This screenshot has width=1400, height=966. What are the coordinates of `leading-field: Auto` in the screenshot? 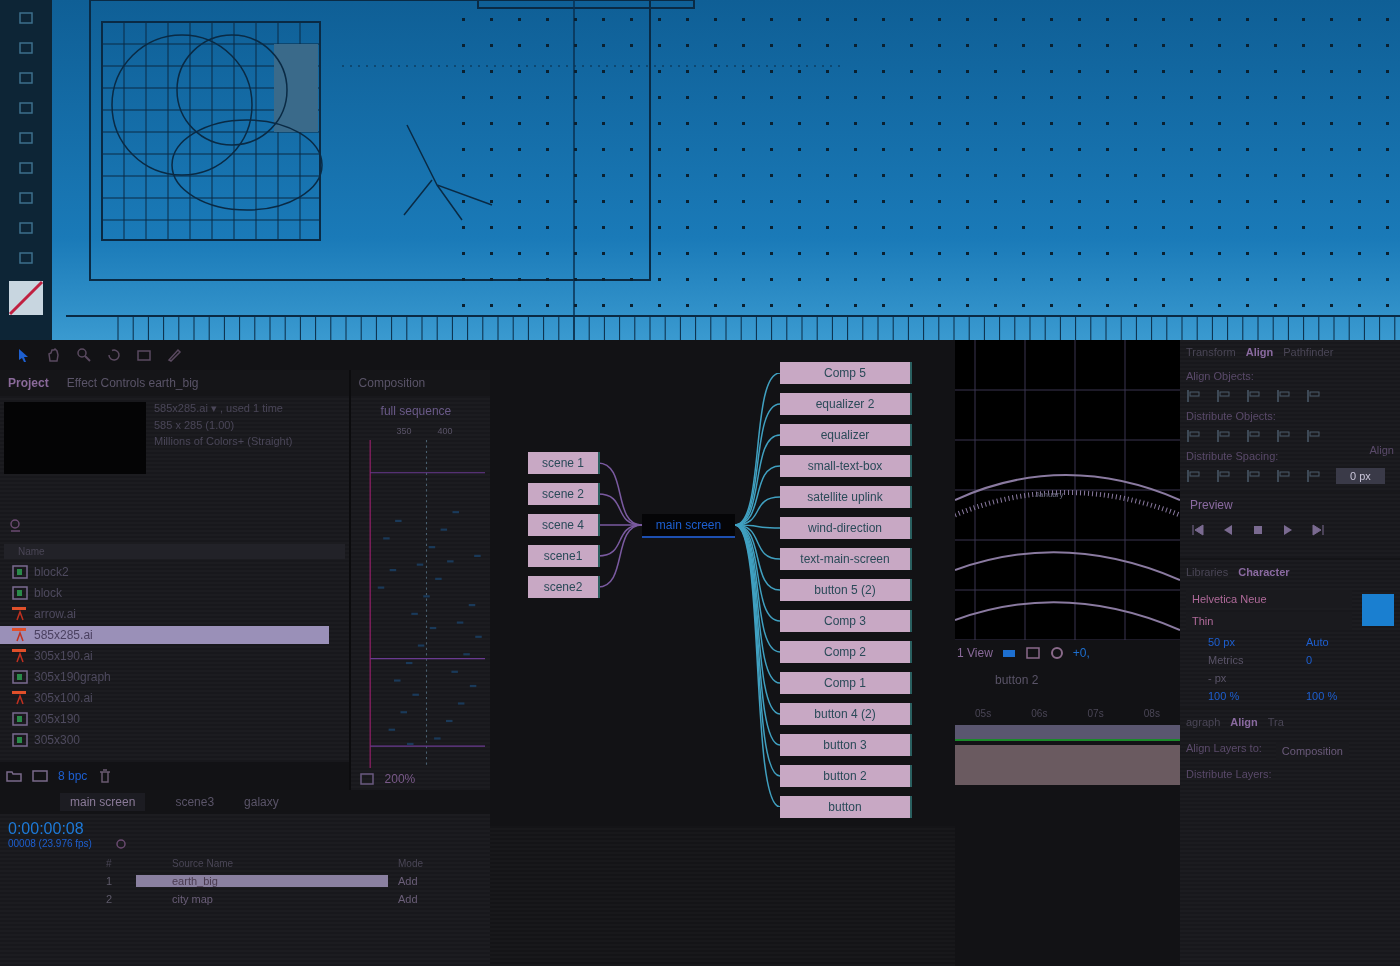 It's located at (1350, 642).